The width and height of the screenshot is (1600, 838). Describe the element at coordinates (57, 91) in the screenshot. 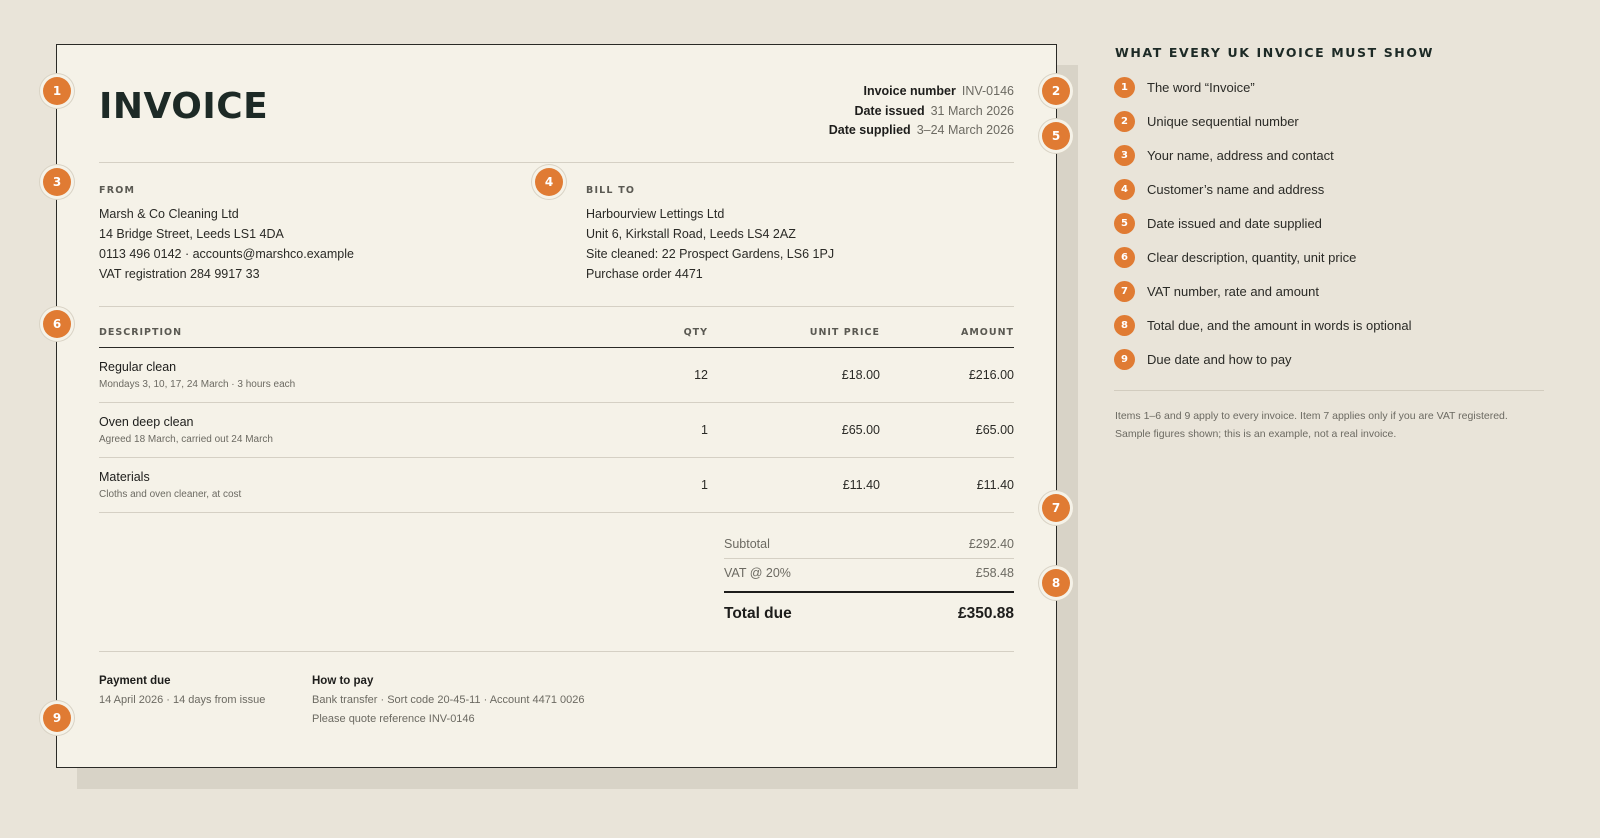

I see `marker-badge: 1` at that location.